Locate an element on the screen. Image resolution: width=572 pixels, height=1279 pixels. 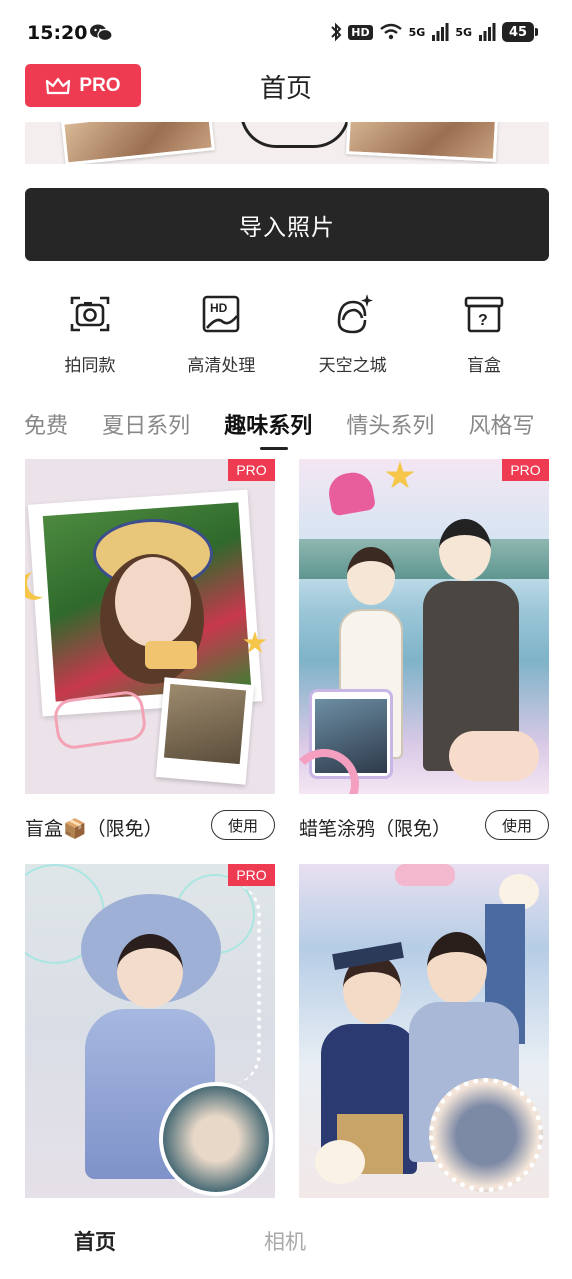
template-name: 盲盒📦（限免） is located at coordinates (94, 829).